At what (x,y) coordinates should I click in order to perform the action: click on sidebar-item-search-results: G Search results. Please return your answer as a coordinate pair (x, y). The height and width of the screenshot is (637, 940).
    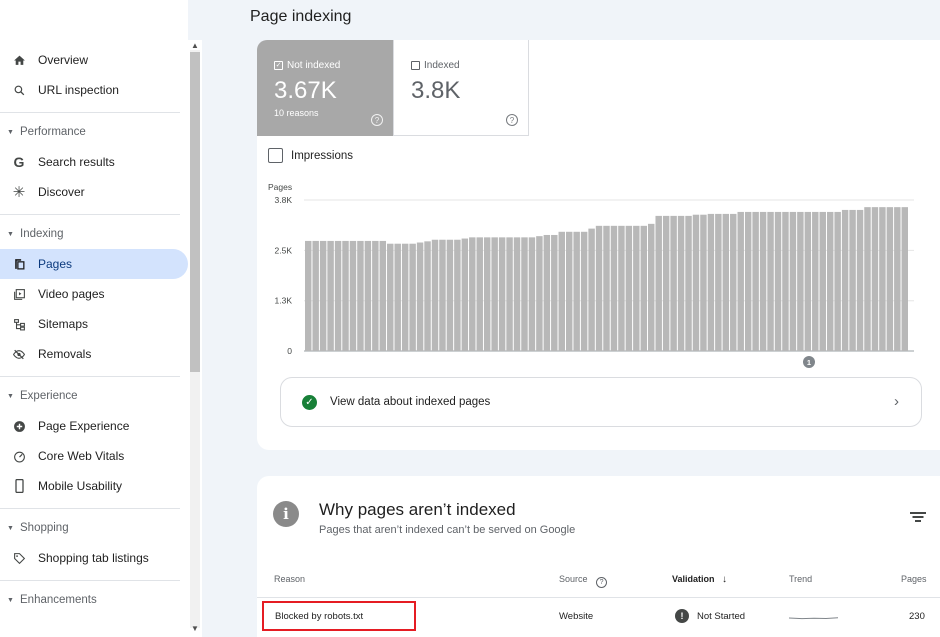
    Looking at the image, I should click on (94, 162).